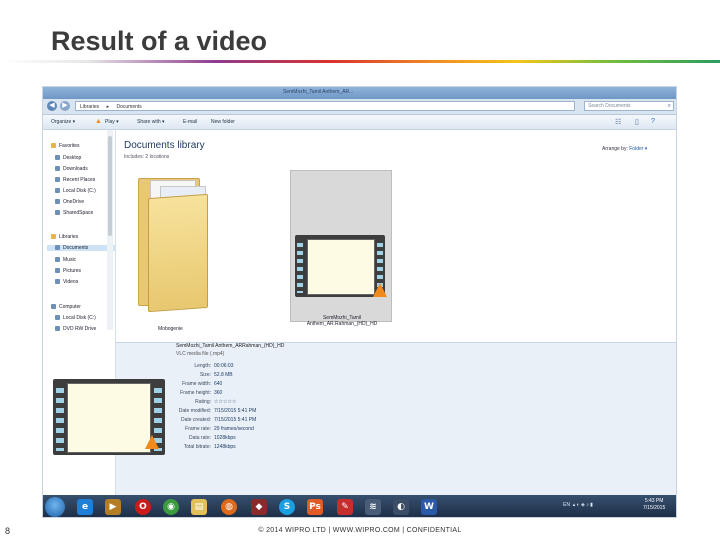 Image resolution: width=720 pixels, height=540 pixels. Describe the element at coordinates (75, 191) in the screenshot. I see `nav-item-local-disk: Local Disk (C:)` at that location.